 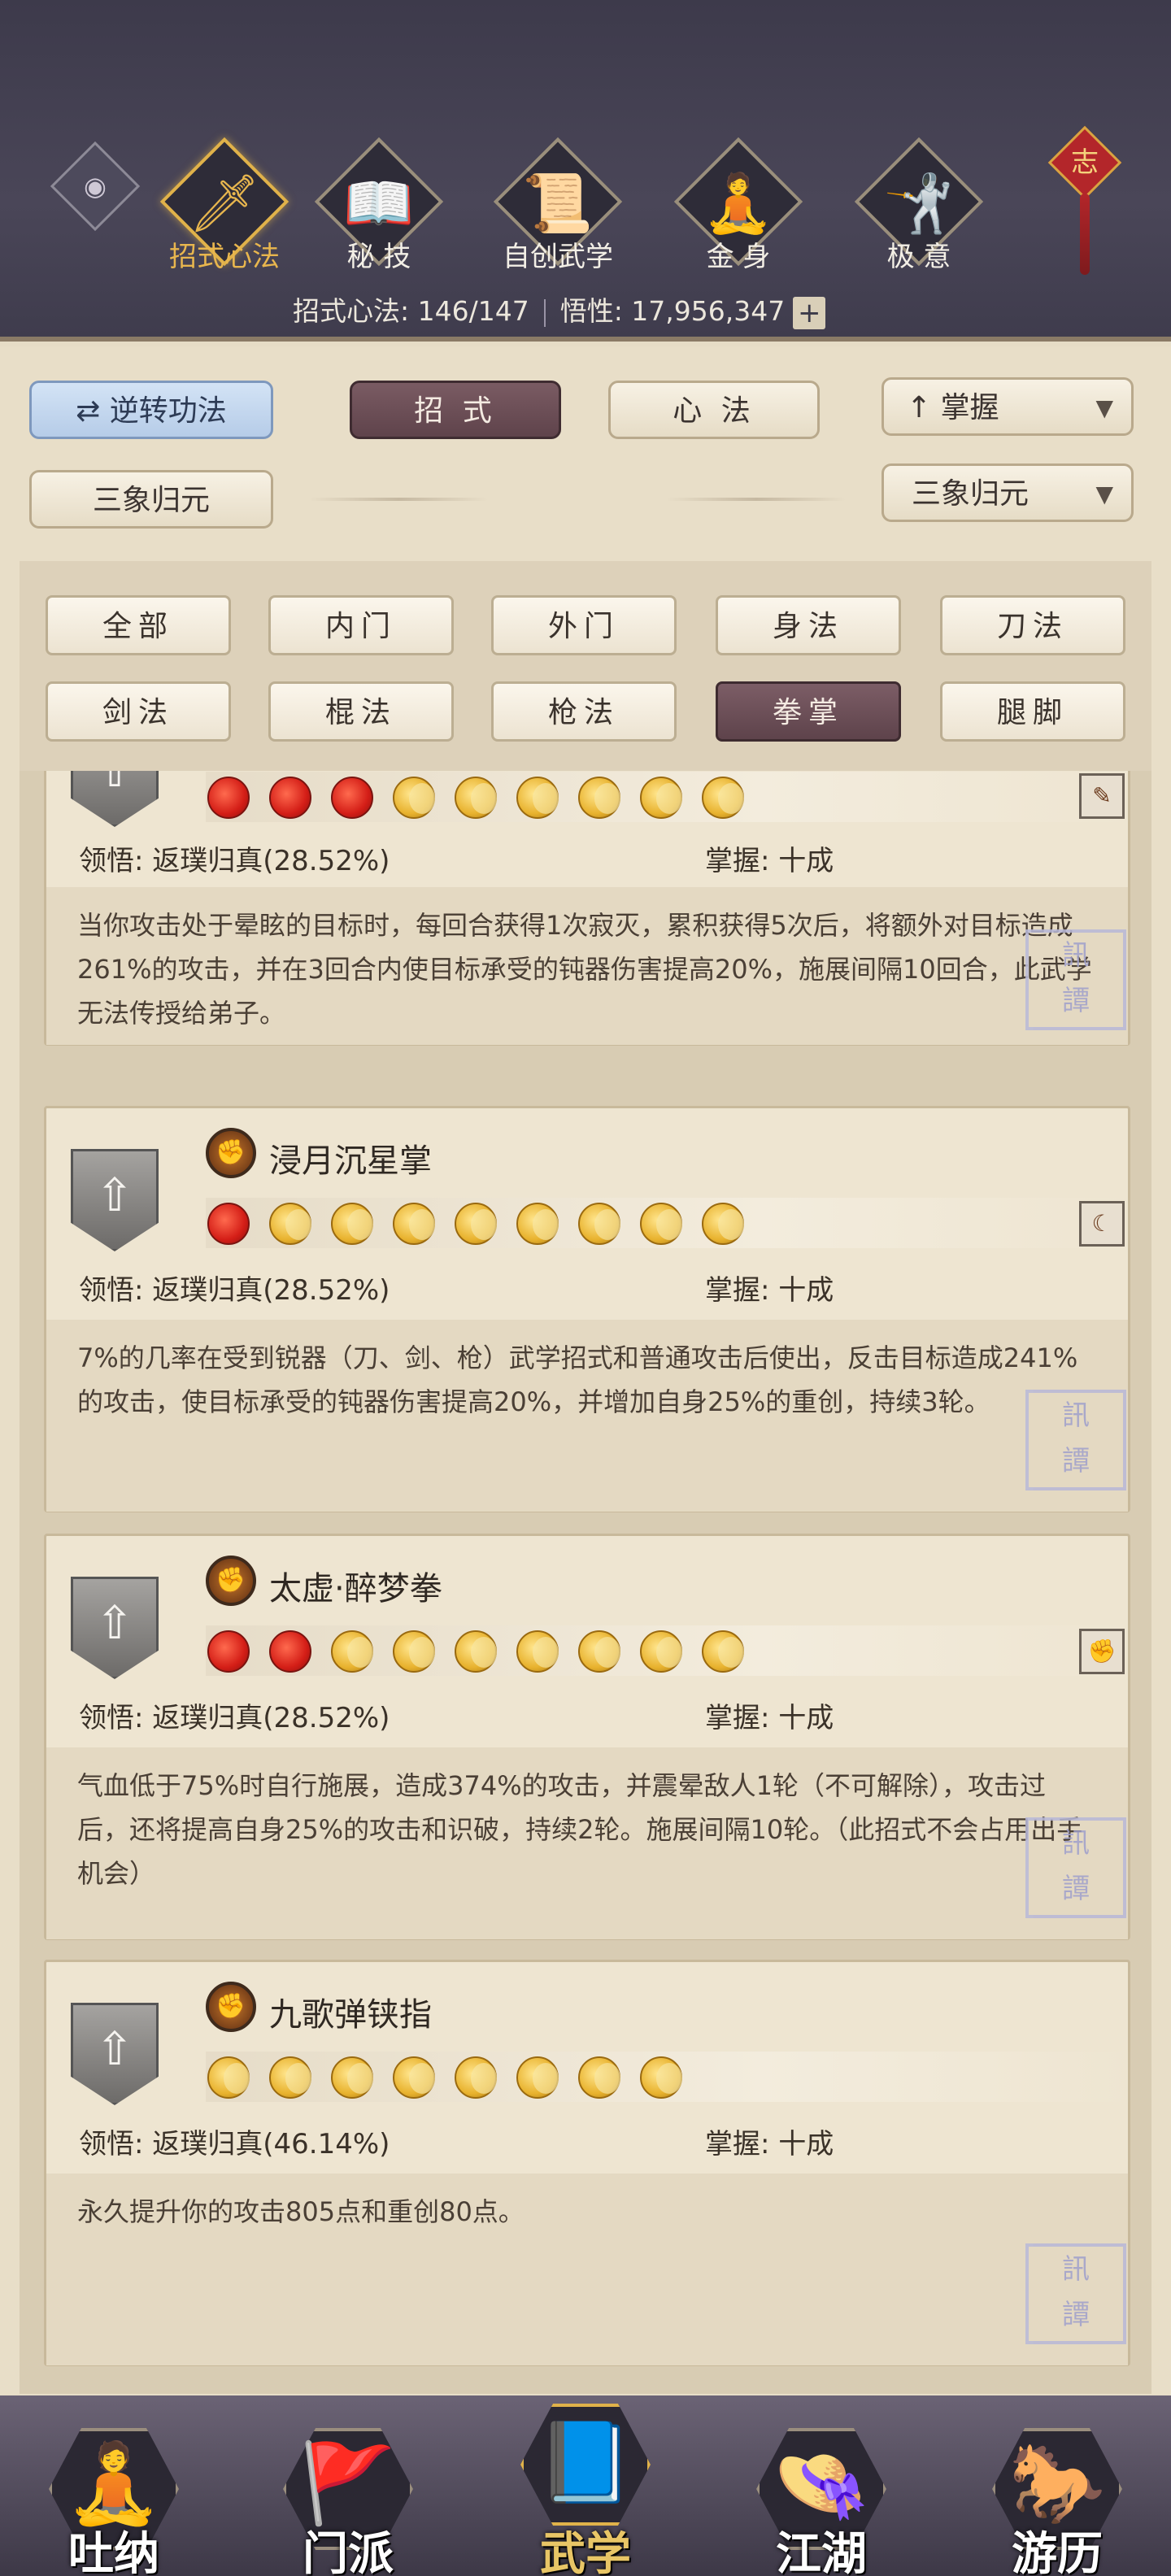 I want to click on filter-spear: 枪法, so click(x=584, y=711).